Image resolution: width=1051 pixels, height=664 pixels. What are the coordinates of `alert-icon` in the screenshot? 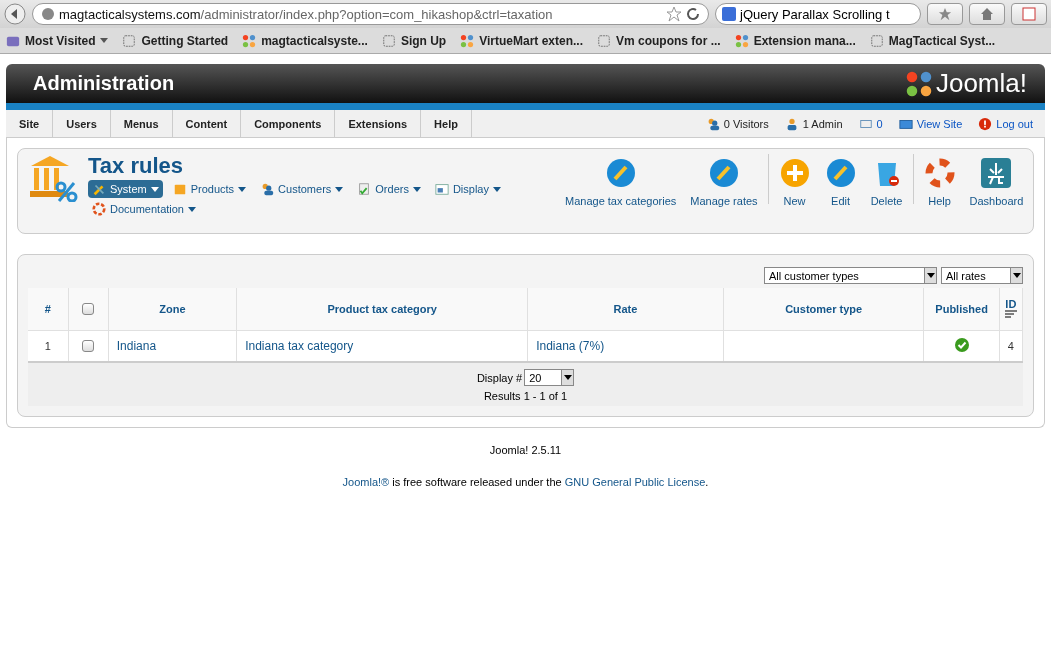 It's located at (985, 123).